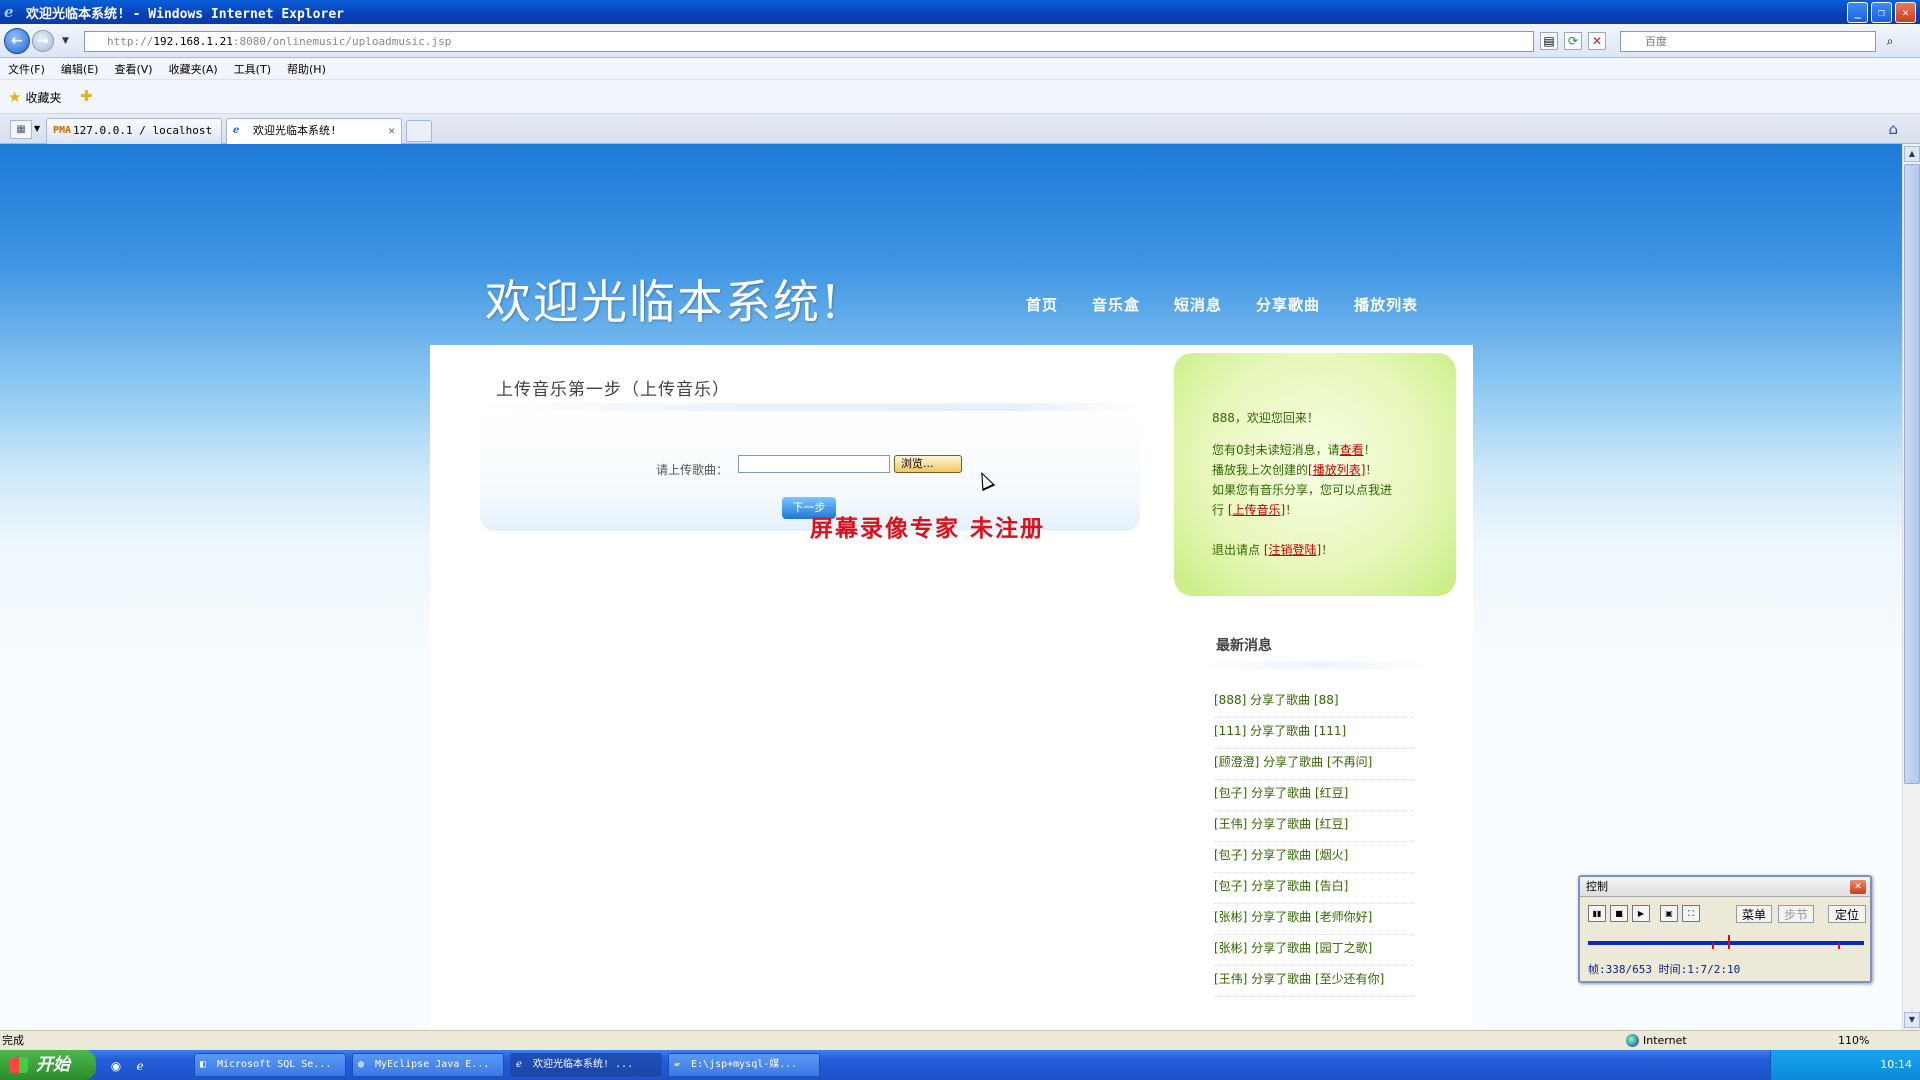  What do you see at coordinates (1302, 490) in the screenshot?
I see `share-line: 如果您有音乐分享，您可以点我进` at bounding box center [1302, 490].